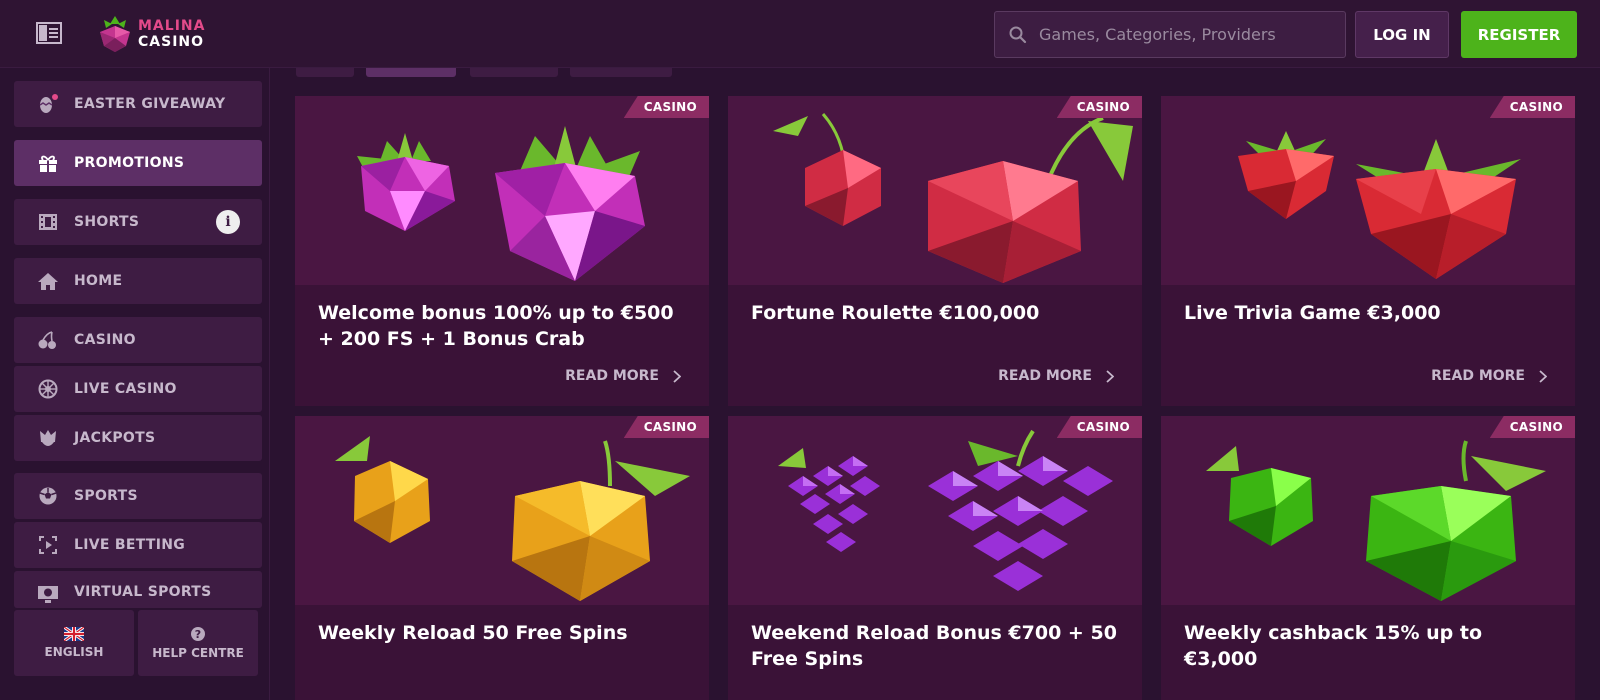 The width and height of the screenshot is (1600, 700). What do you see at coordinates (74, 634) in the screenshot?
I see `uk-flag-icon` at bounding box center [74, 634].